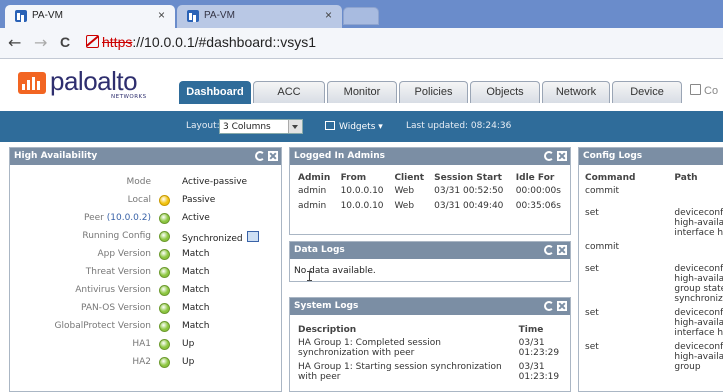  I want to click on ha-label: HA2, so click(141, 362).